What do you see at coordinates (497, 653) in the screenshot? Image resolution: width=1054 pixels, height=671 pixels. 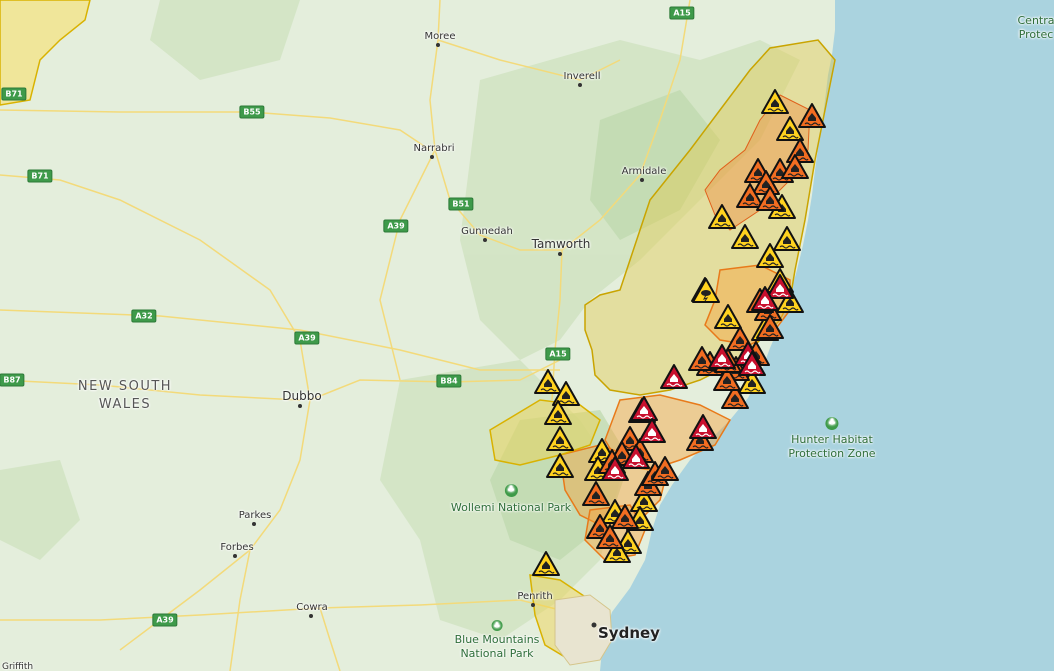 I see `park-label-line: National Park` at bounding box center [497, 653].